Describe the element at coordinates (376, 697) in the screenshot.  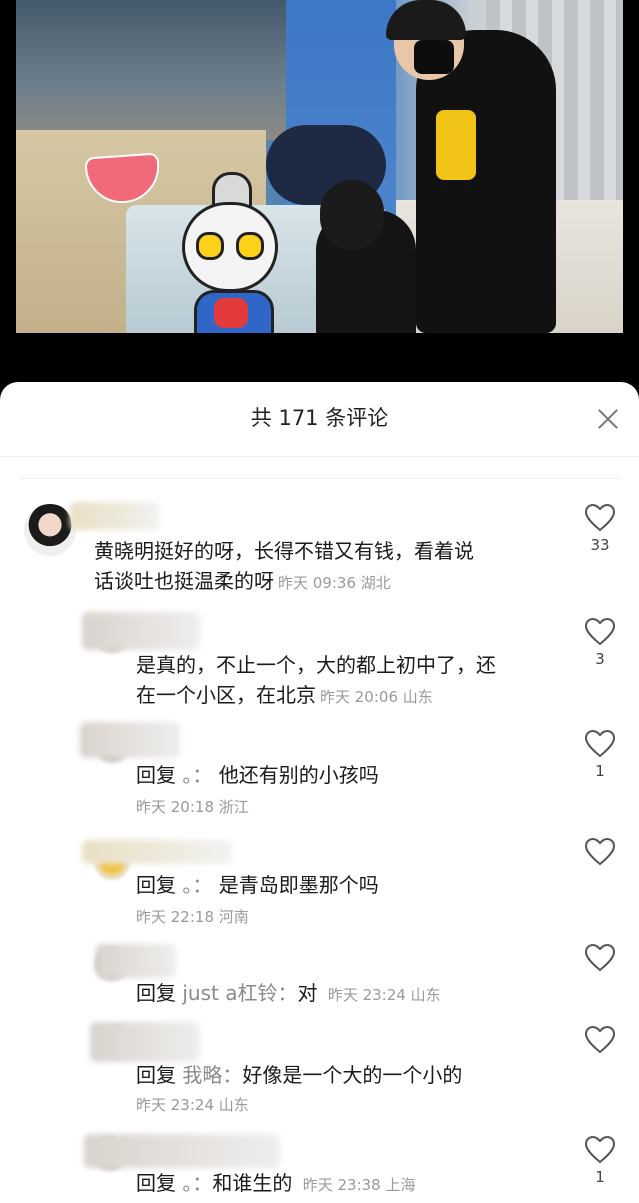
I see `comment-meta: 昨天 20:06 山东` at that location.